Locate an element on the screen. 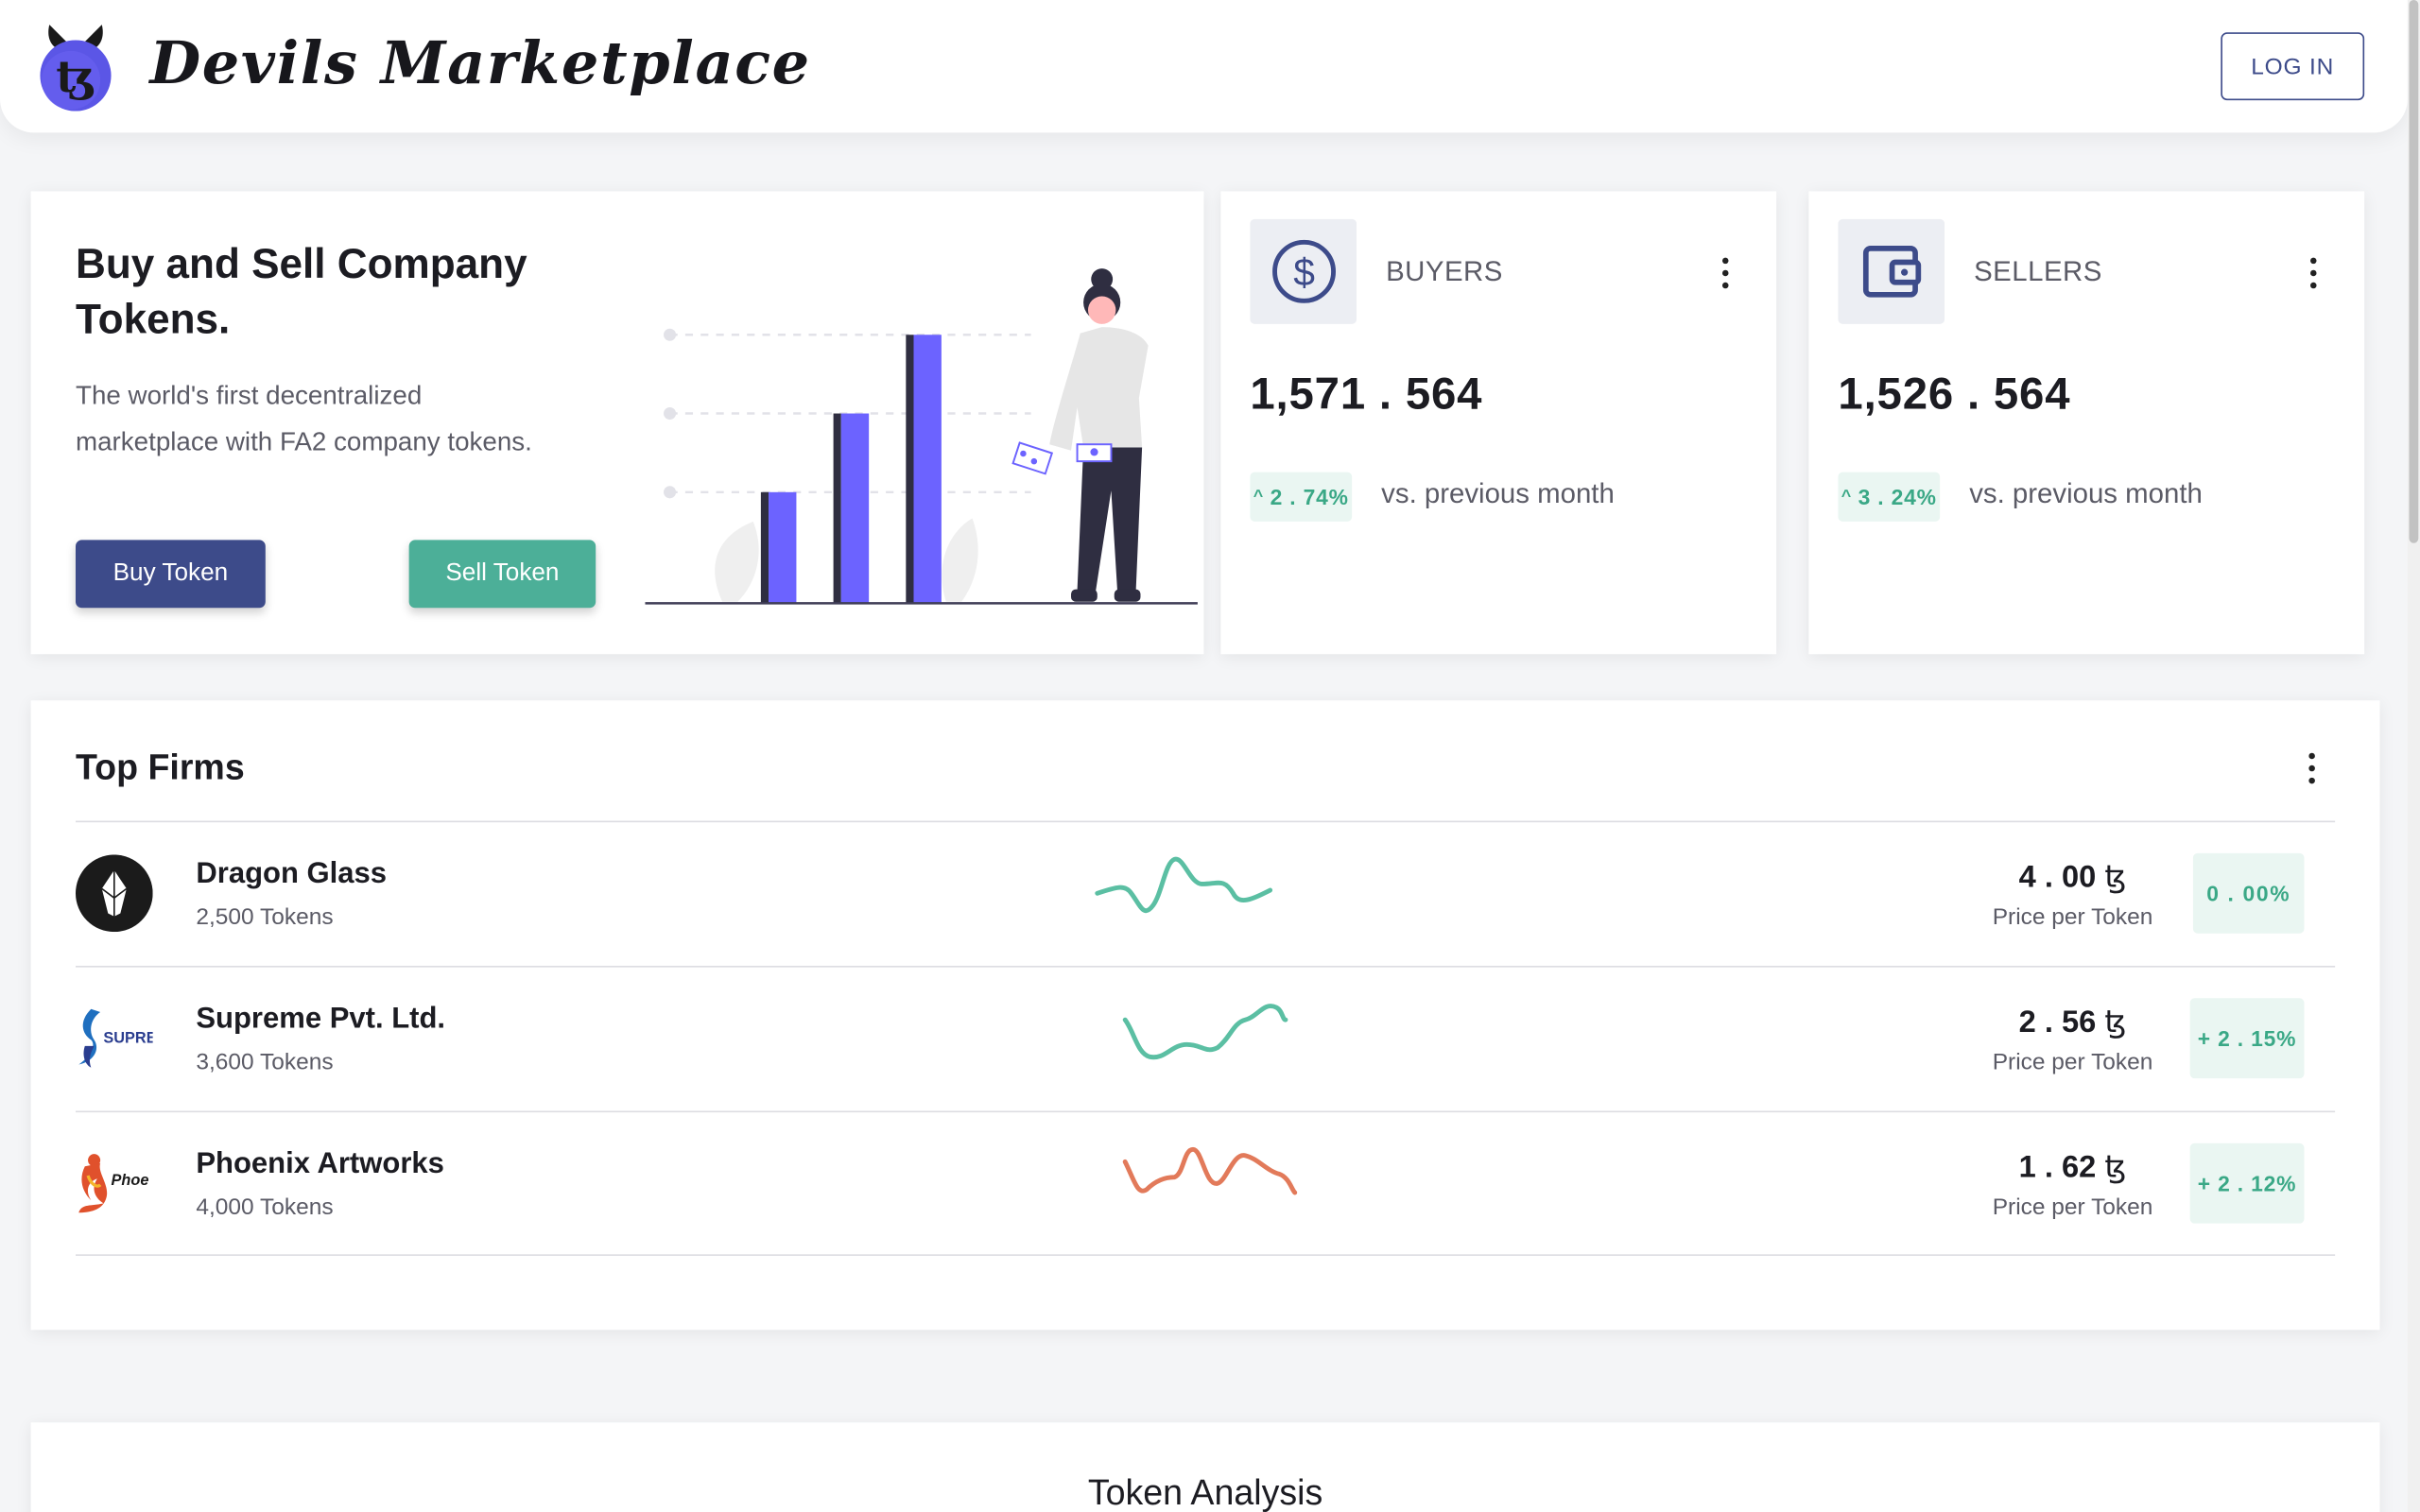 The image size is (2420, 1512). firm-price: 2 . 56 ꜩ is located at coordinates (2072, 1022).